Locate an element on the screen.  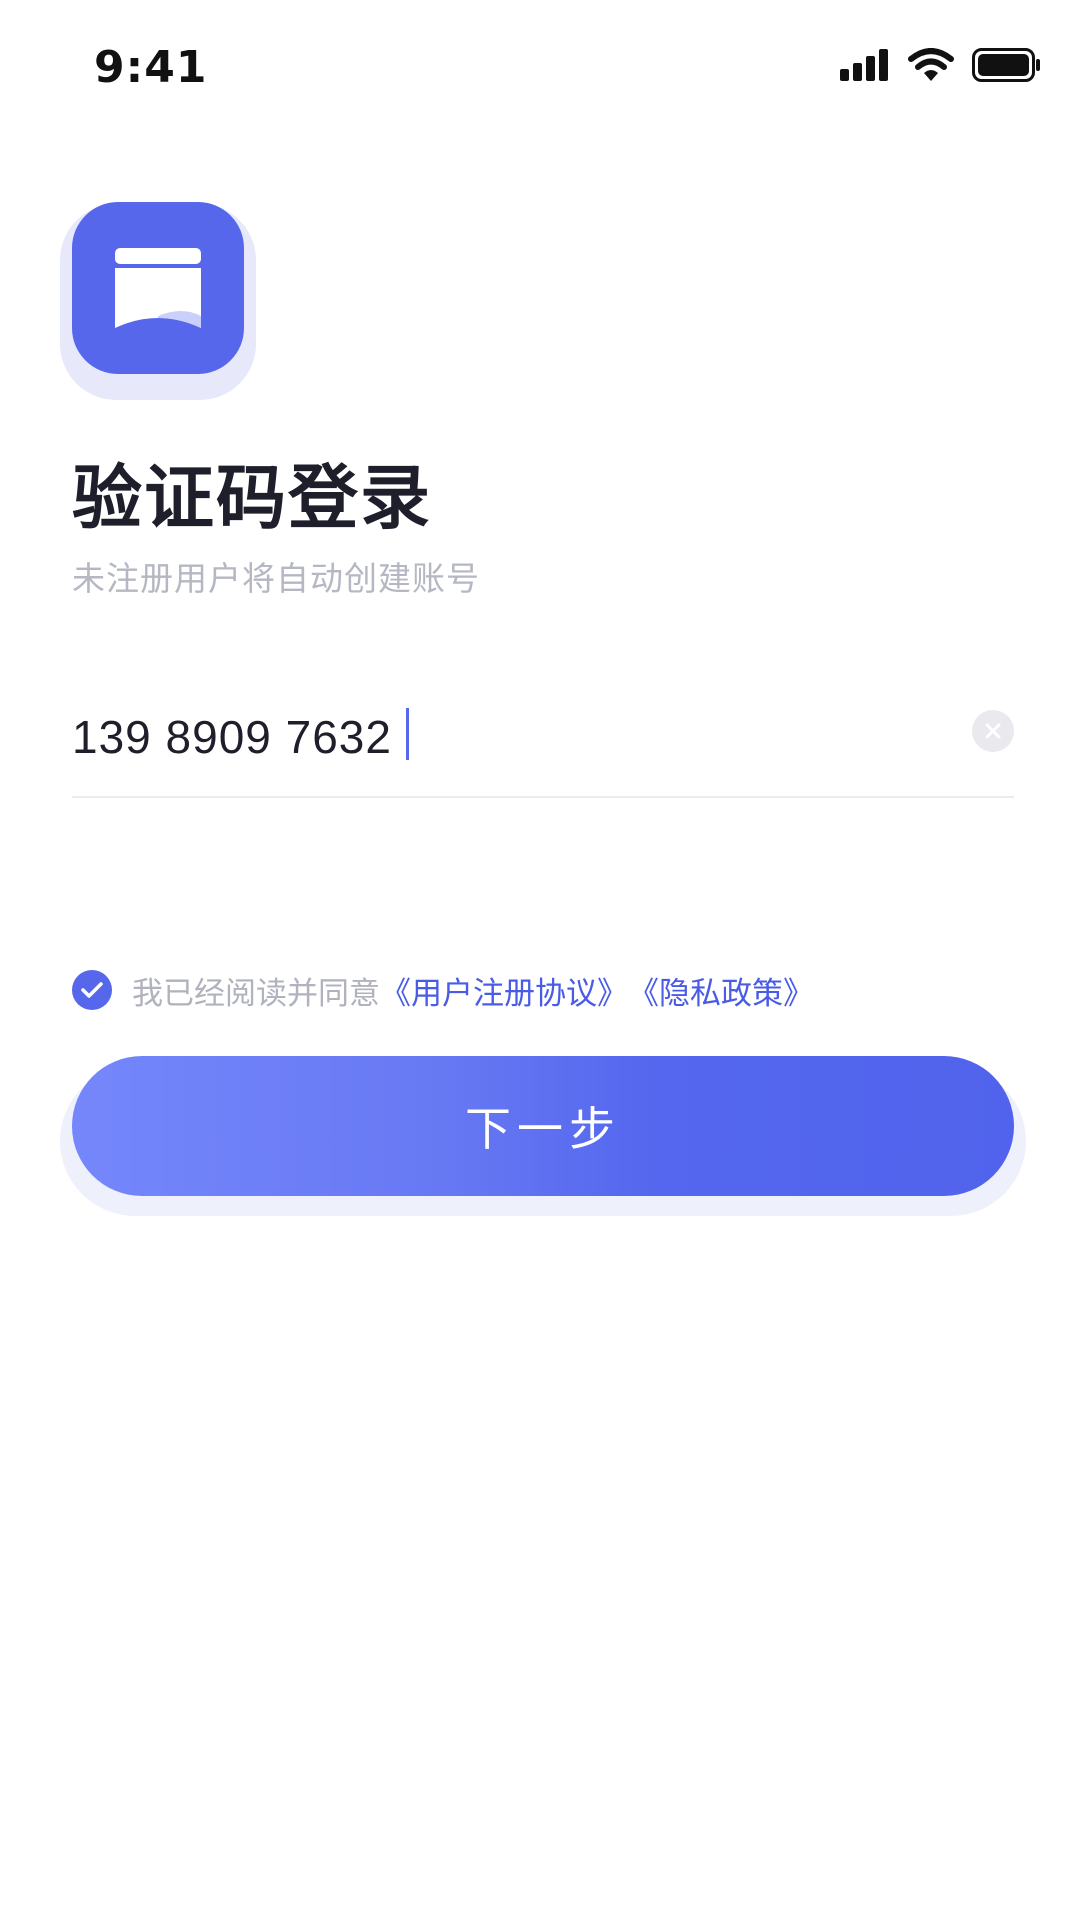
privacy-policy-link: 《隐私政策》 is located at coordinates (721, 990).